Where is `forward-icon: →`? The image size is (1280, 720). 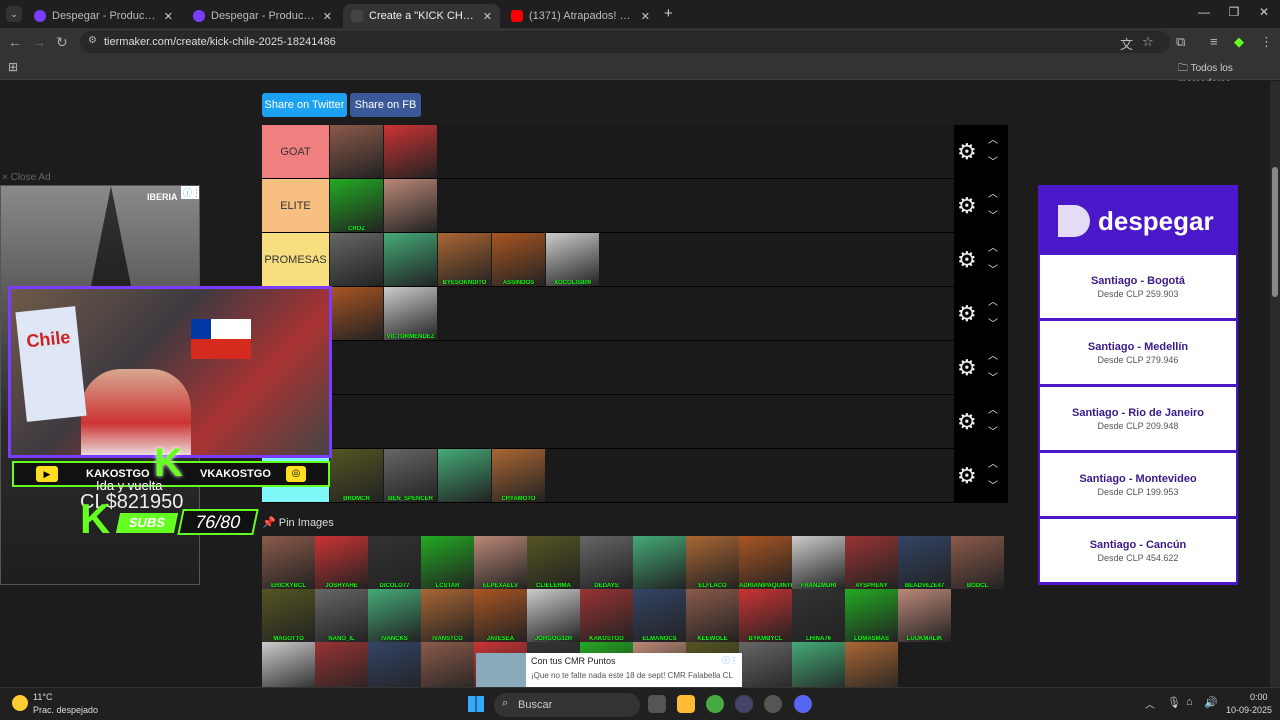 forward-icon: → is located at coordinates (39, 42).